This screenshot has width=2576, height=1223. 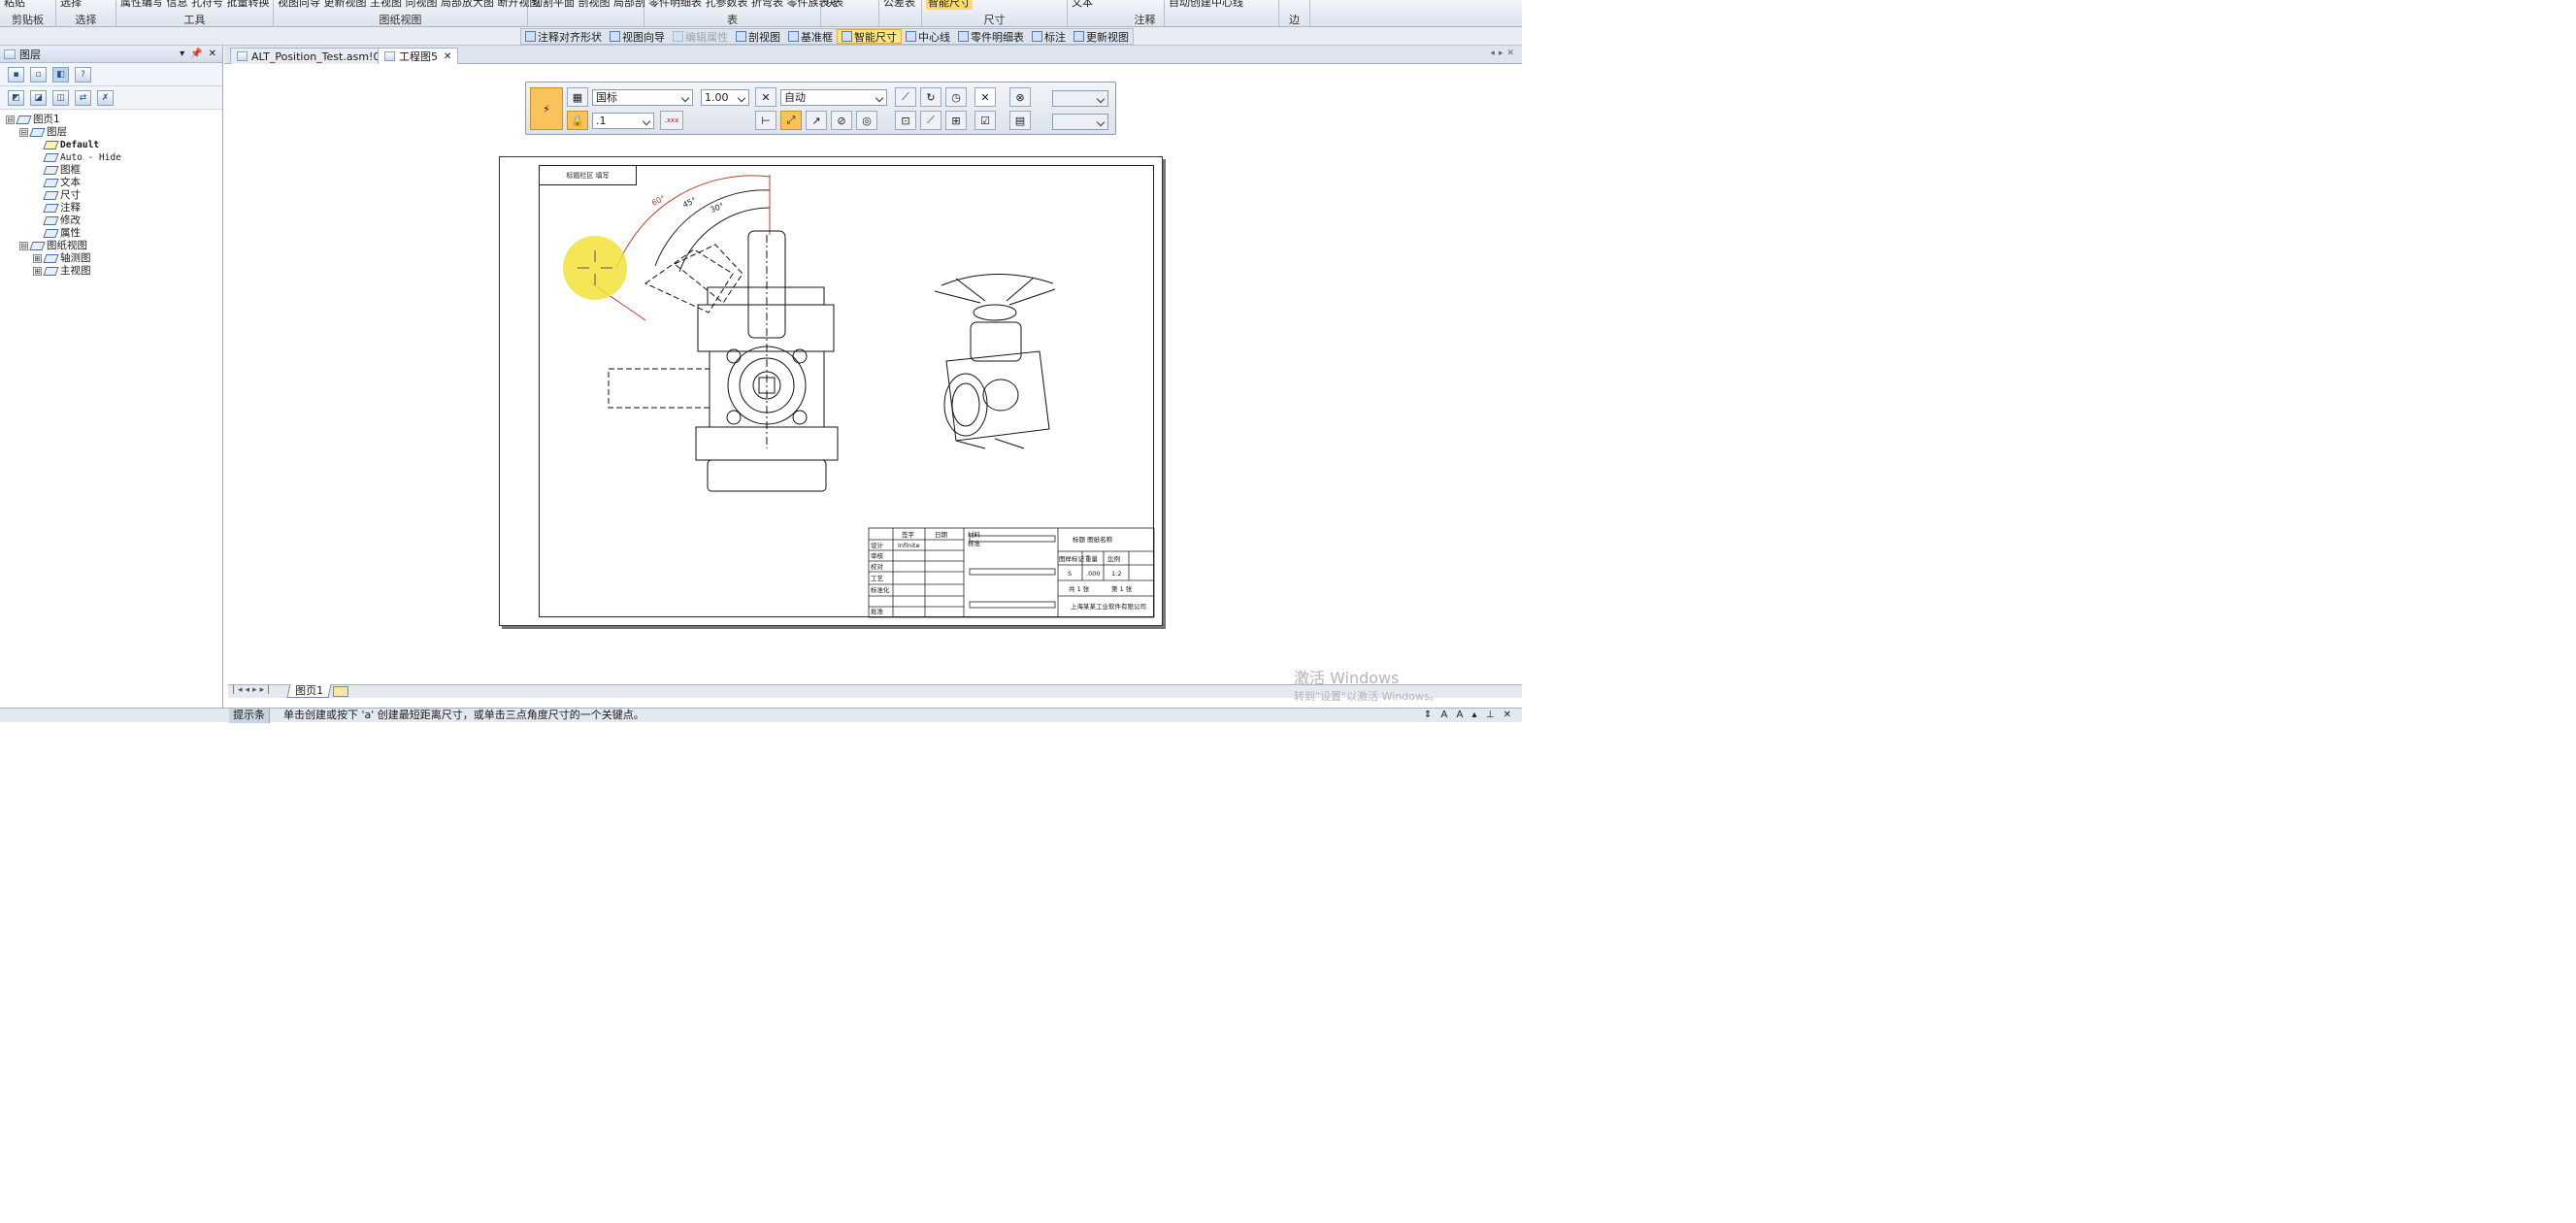 I want to click on tab-features-icon: ▫, so click(x=38, y=74).